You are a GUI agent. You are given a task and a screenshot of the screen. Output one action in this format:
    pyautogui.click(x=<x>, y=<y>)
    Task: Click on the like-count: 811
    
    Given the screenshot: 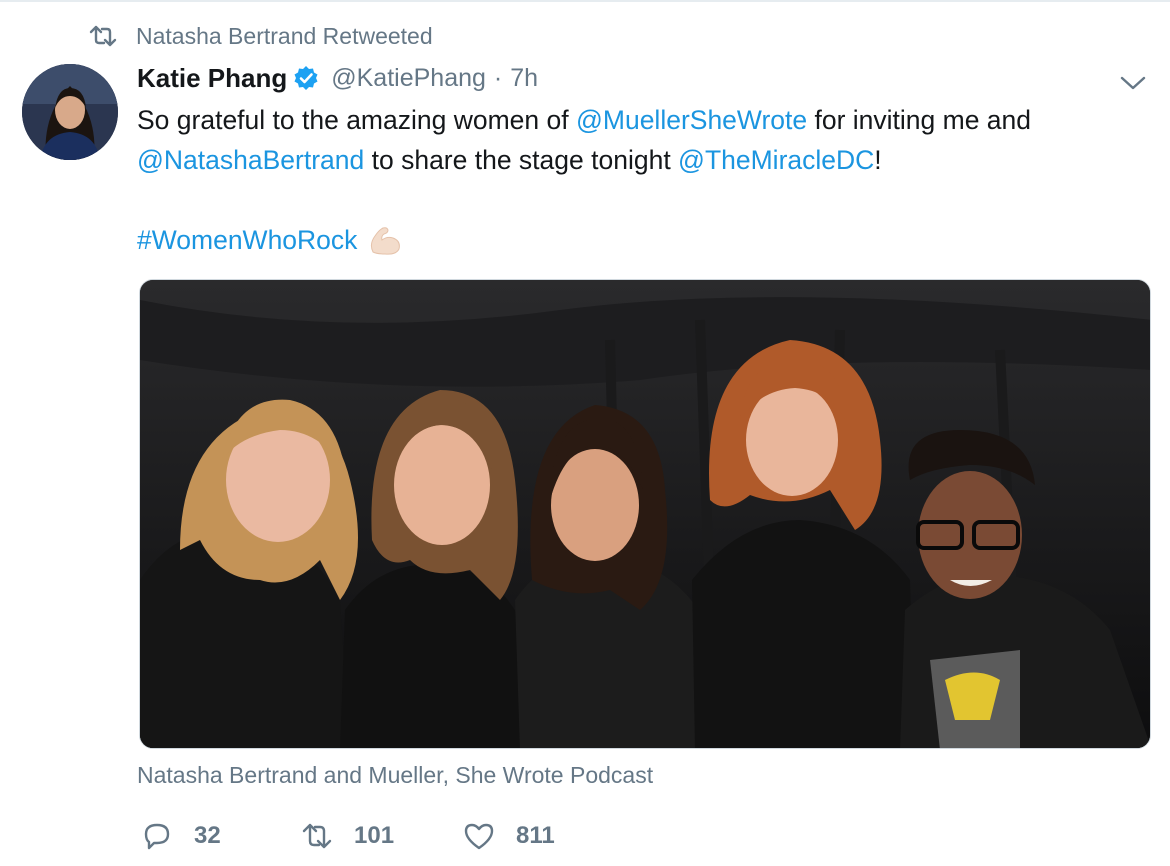 What is the action you would take?
    pyautogui.click(x=535, y=835)
    